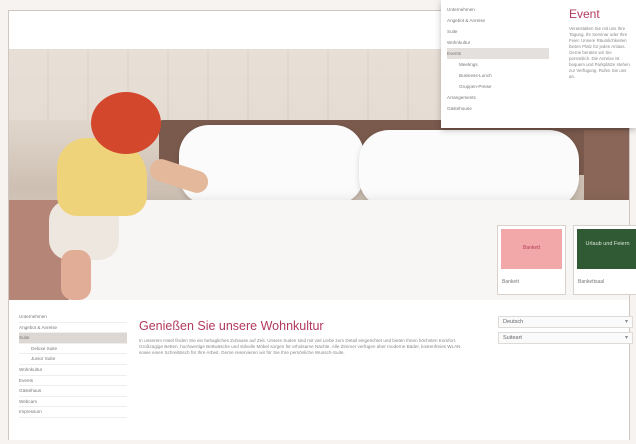  I want to click on teaser-caption: Bankett, so click(510, 282).